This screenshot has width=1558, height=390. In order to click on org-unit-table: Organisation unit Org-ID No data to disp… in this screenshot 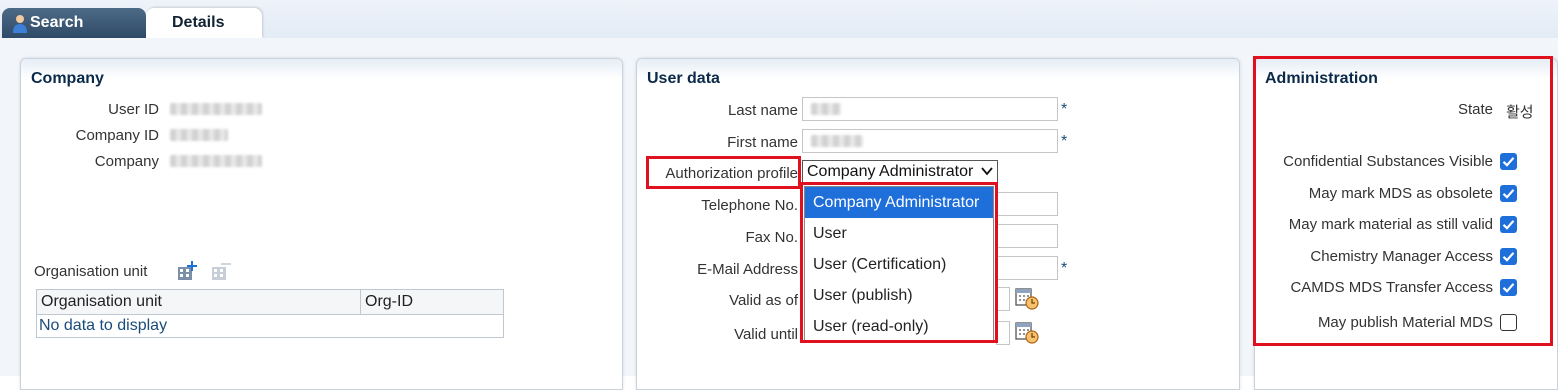, I will do `click(270, 313)`.